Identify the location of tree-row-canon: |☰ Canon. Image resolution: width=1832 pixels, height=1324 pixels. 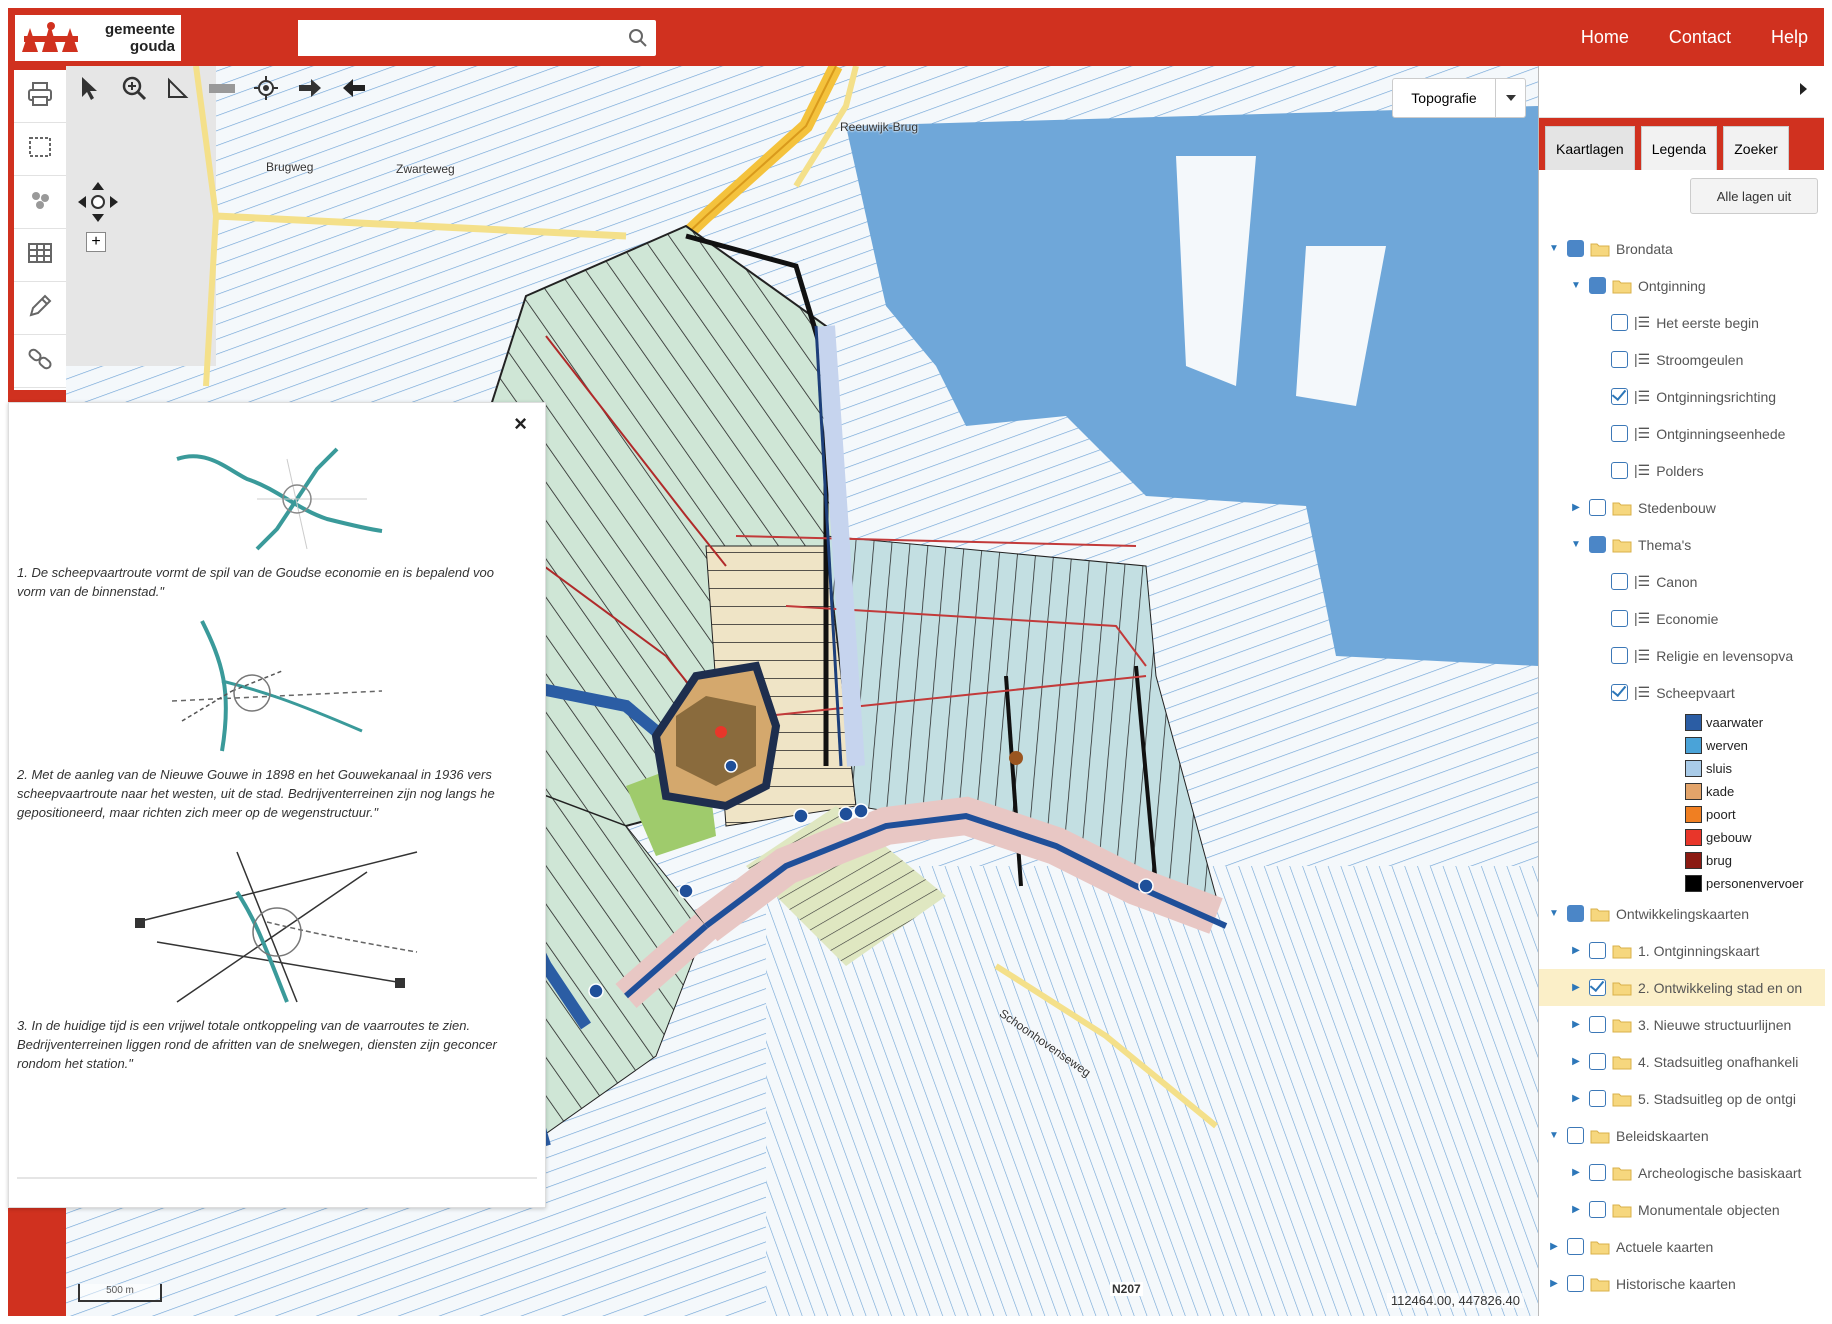
(1682, 581).